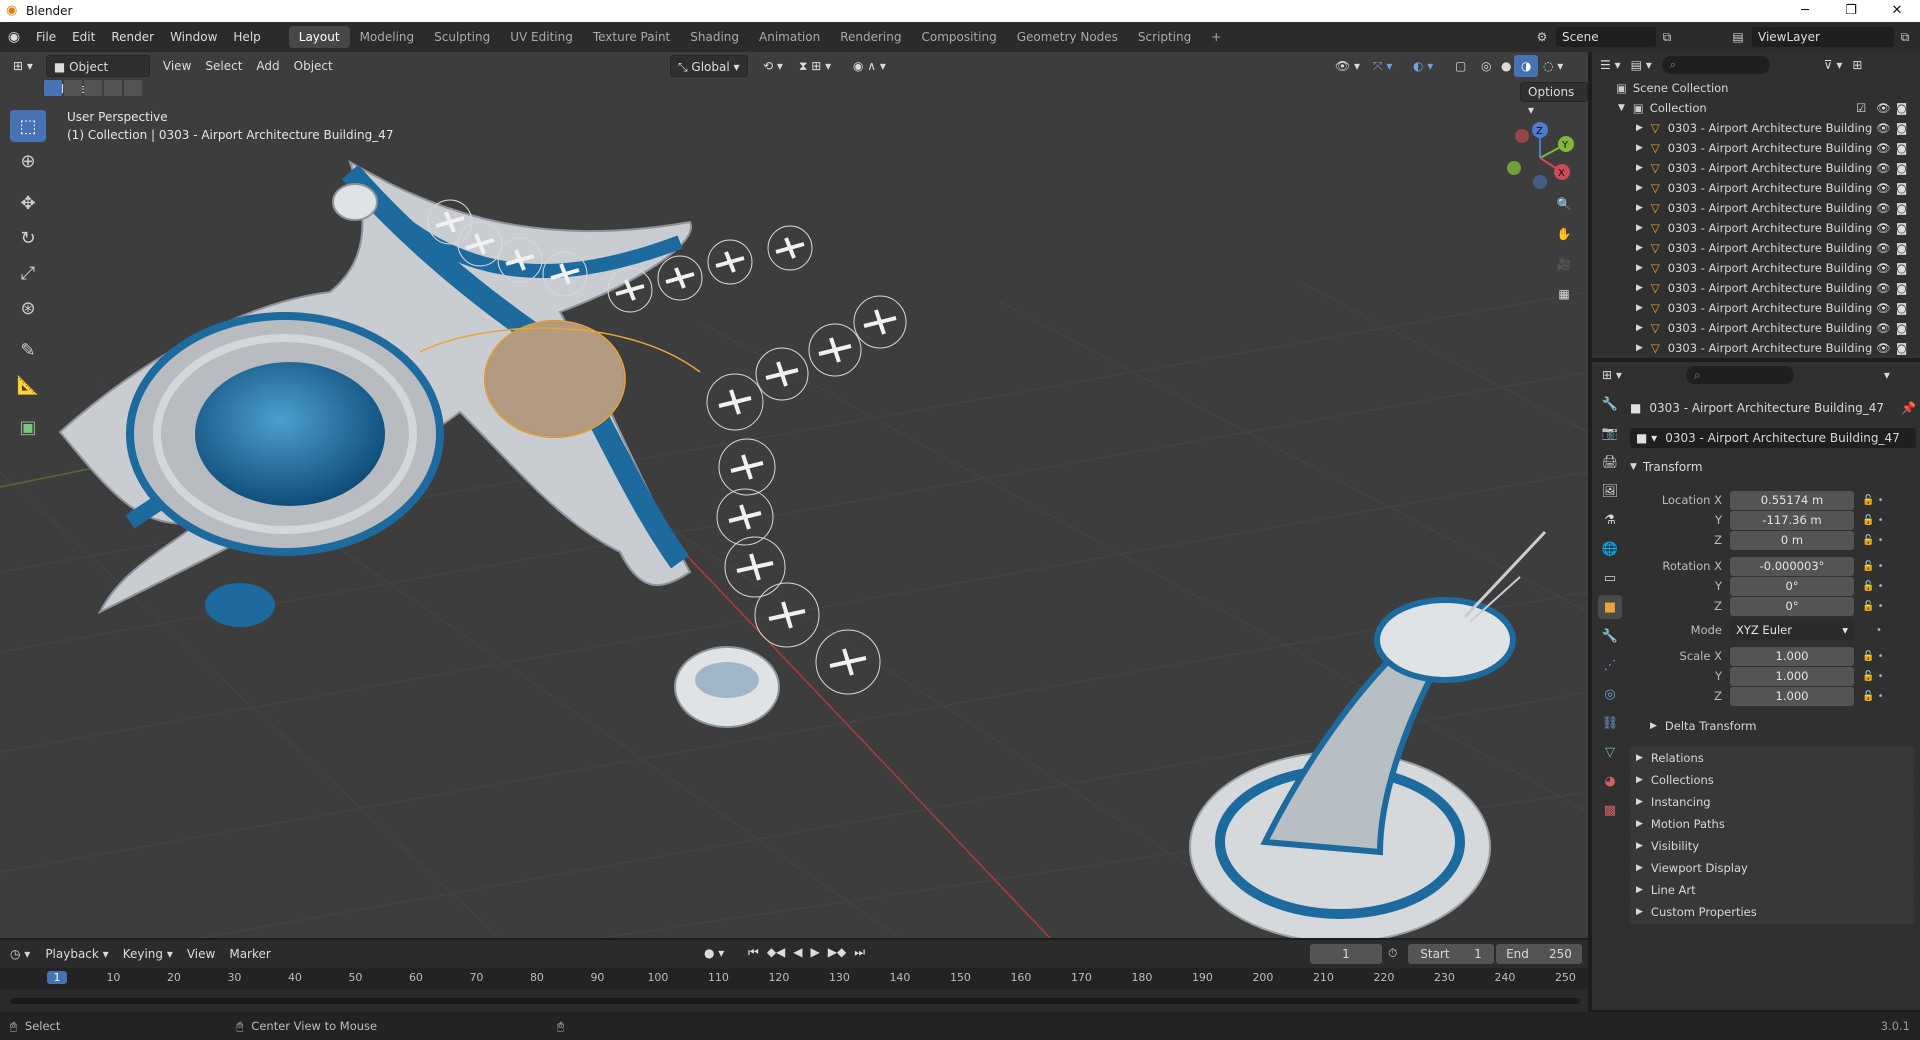 This screenshot has height=1040, width=1920. What do you see at coordinates (462, 37) in the screenshot?
I see `tab-sculpting: Sculpting` at bounding box center [462, 37].